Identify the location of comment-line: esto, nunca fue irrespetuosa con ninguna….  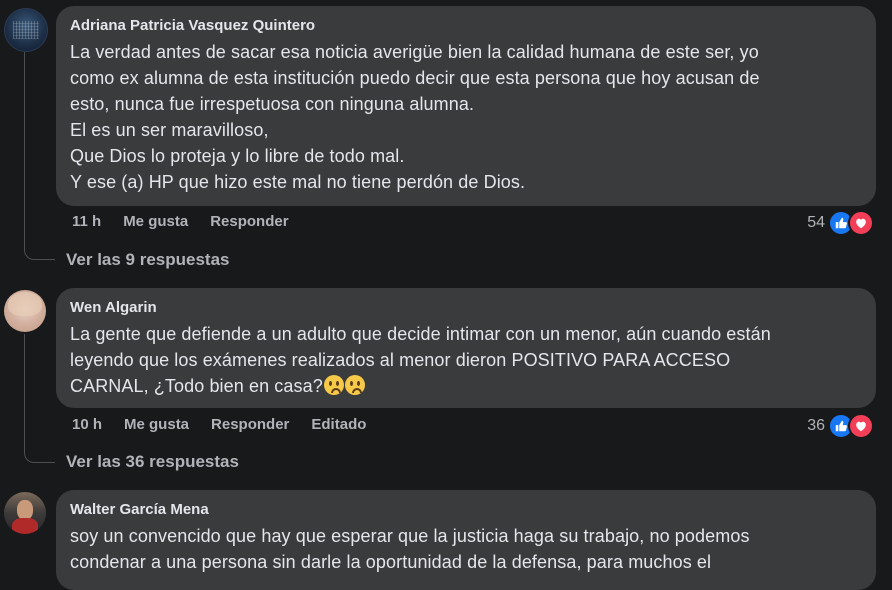
(272, 104).